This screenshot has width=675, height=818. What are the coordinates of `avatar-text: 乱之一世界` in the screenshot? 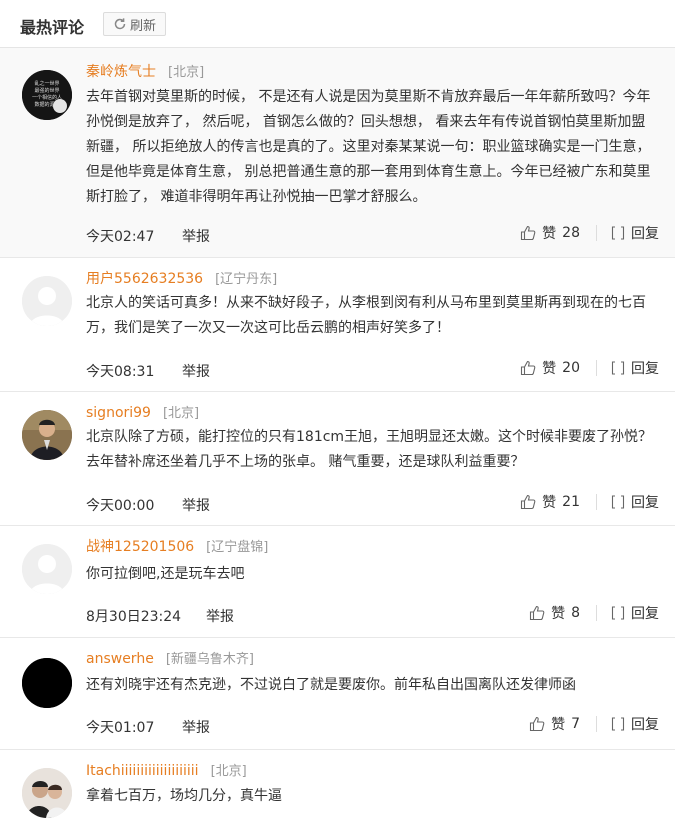 It's located at (46, 83).